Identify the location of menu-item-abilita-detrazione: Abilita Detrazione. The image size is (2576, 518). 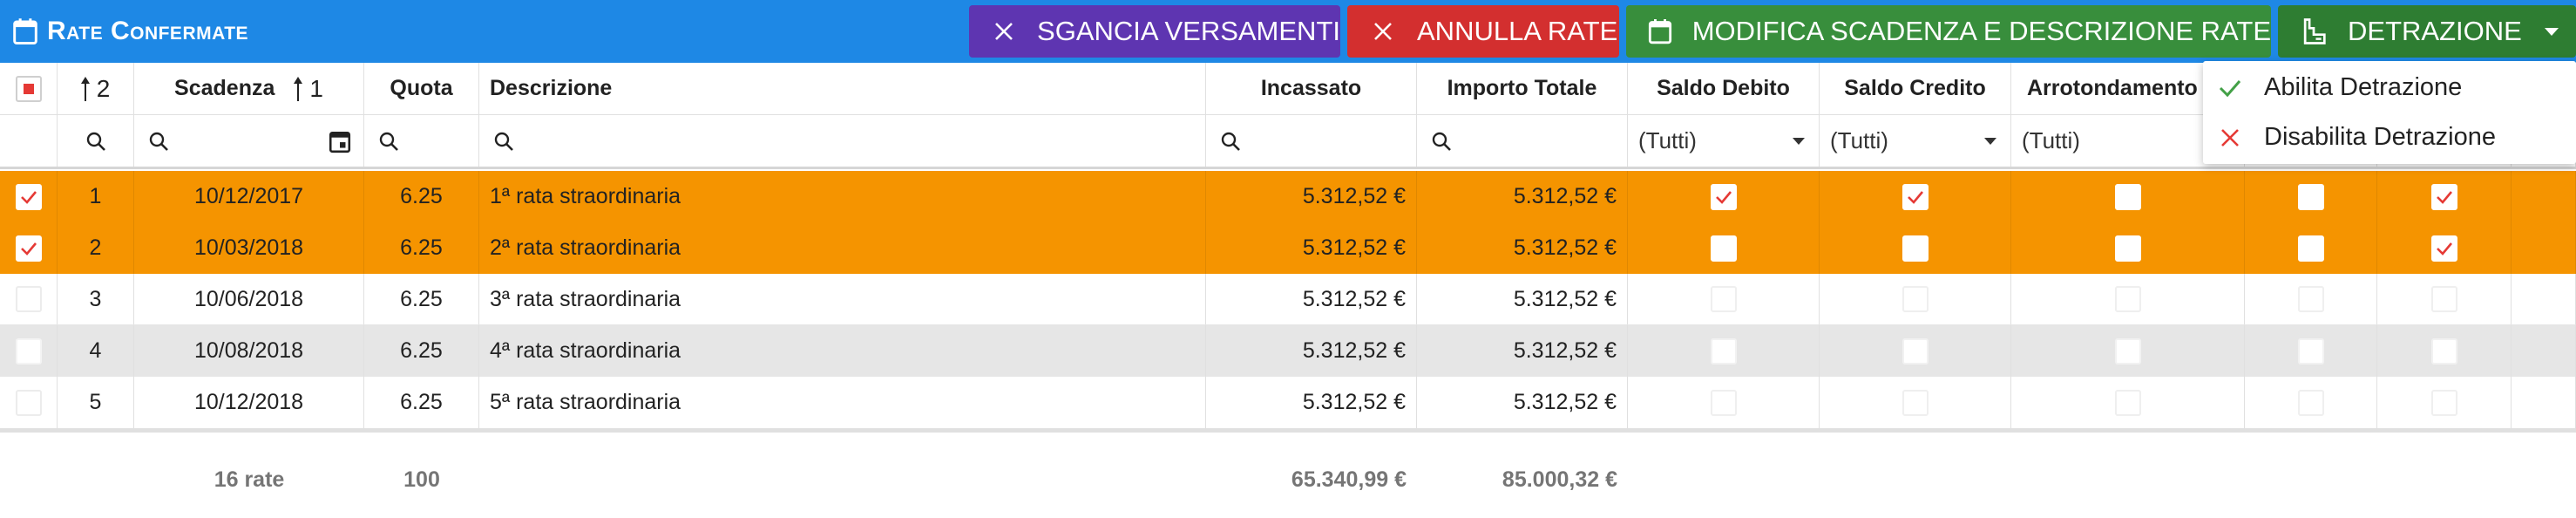
(2389, 87).